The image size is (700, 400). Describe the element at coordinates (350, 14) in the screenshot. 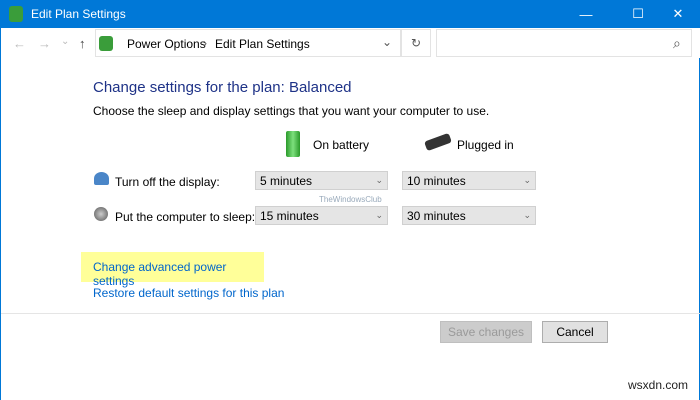

I see `title-bar: Edit Plan Settings — ☐ ✕` at that location.